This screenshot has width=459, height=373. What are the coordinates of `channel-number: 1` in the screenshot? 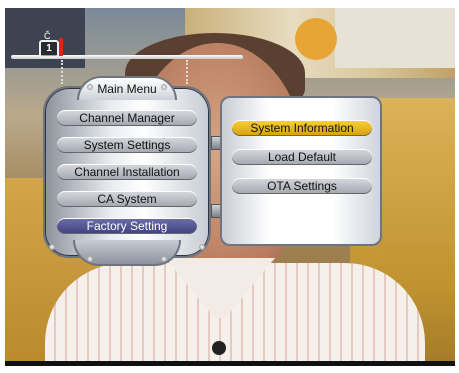 It's located at (49, 48).